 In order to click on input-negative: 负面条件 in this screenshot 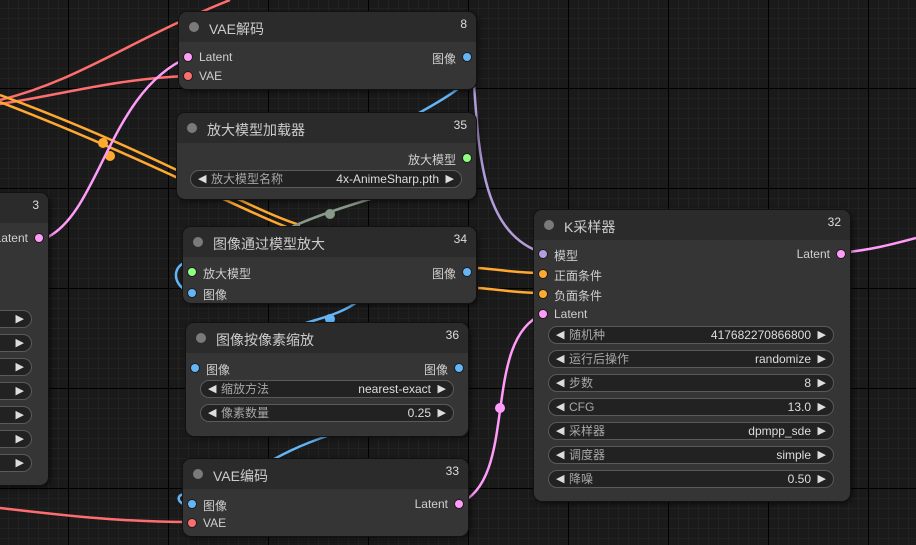, I will do `click(570, 295)`.